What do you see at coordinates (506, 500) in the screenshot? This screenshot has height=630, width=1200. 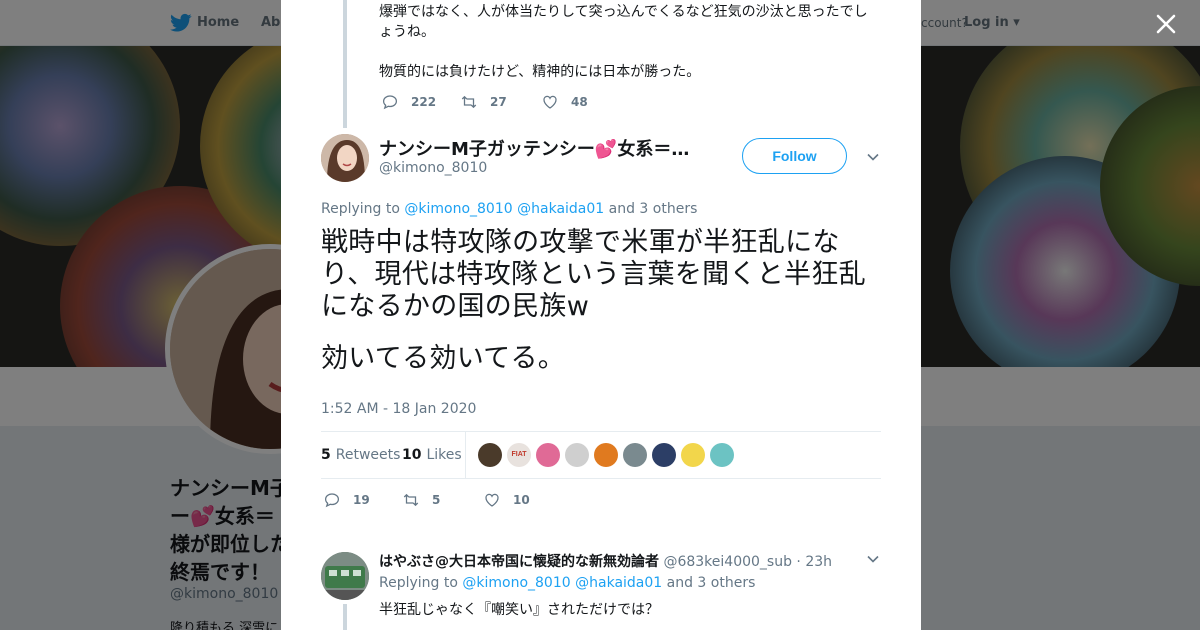 I see `like-action: 10` at bounding box center [506, 500].